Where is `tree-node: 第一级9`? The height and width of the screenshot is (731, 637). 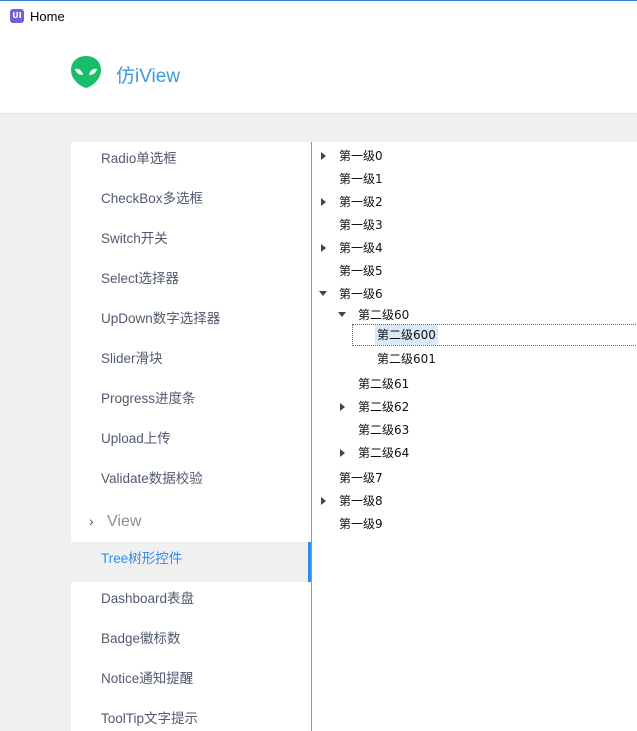
tree-node: 第一级9 is located at coordinates (472, 524).